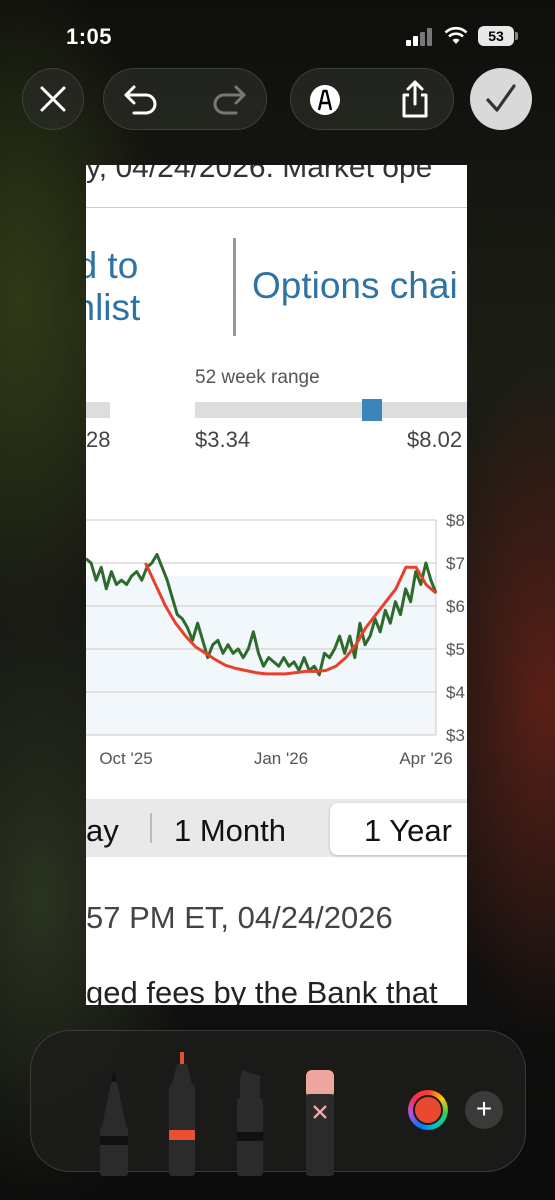  Describe the element at coordinates (320, 1122) in the screenshot. I see `eraser-tool-icon` at that location.